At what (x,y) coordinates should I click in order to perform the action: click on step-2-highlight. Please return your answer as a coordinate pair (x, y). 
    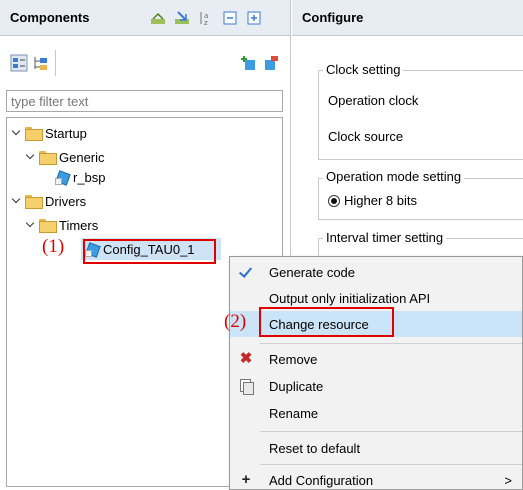
    Looking at the image, I should click on (326, 322).